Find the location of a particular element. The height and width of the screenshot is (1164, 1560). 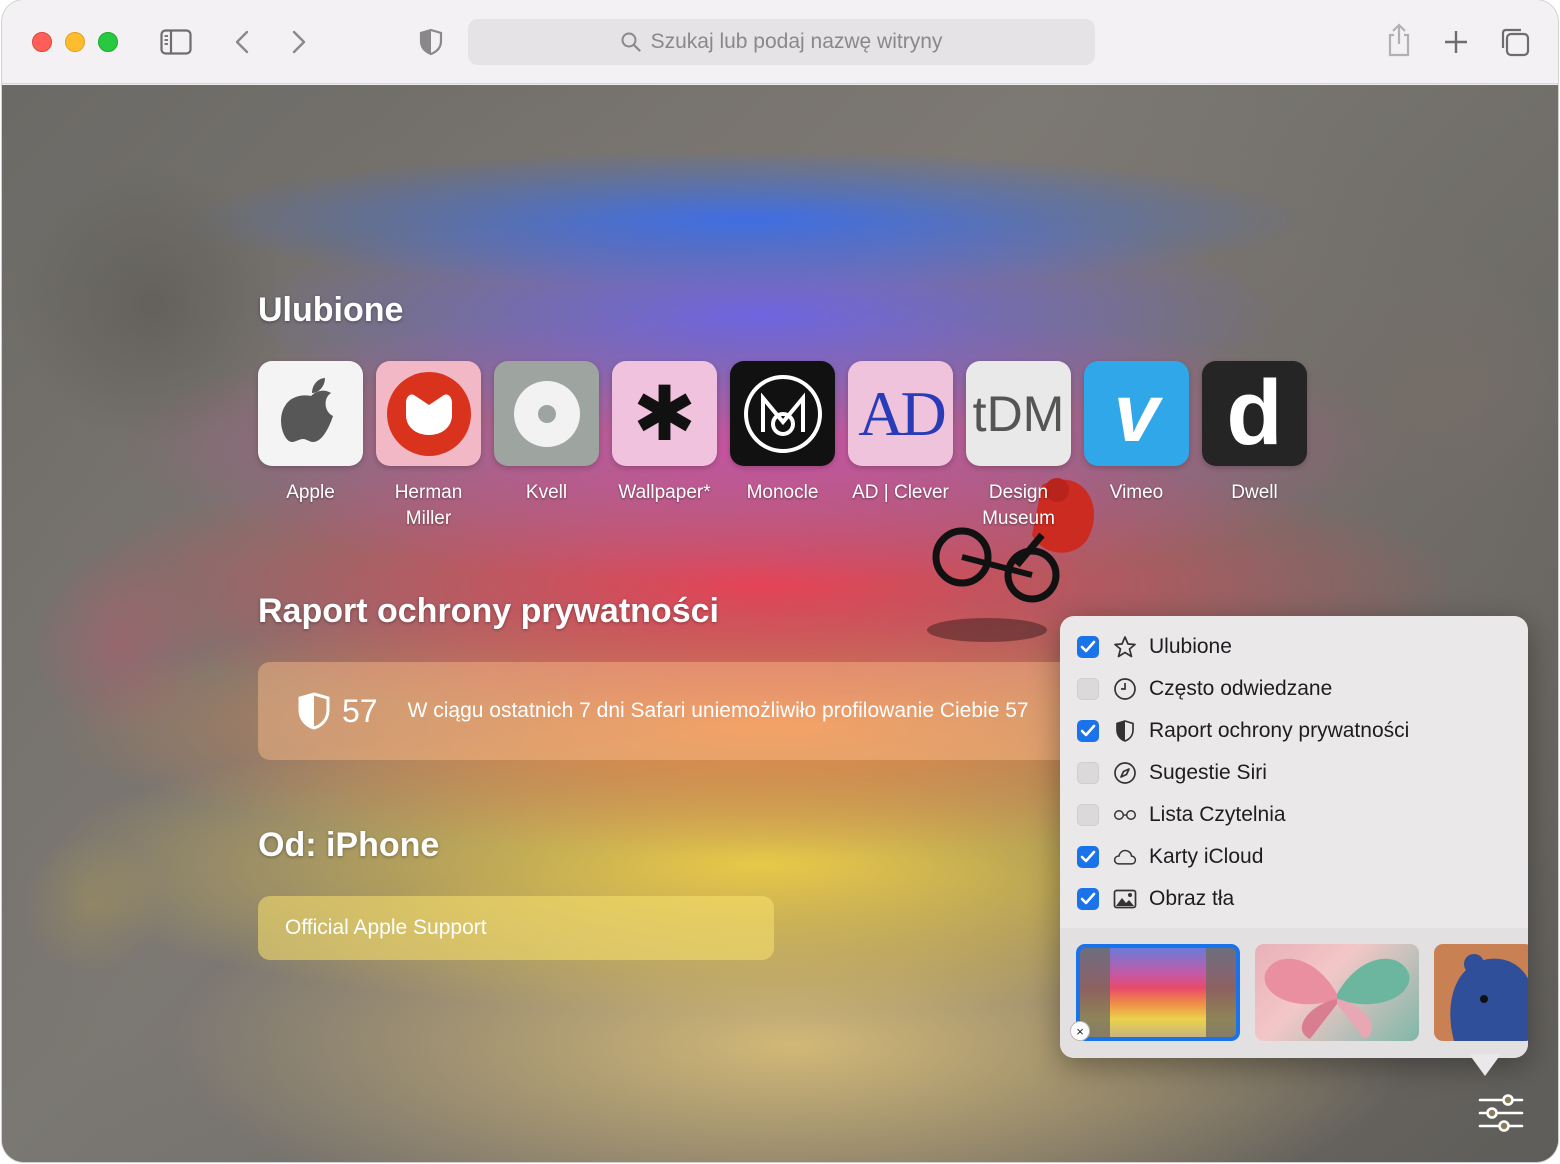

monocle-logo-icon is located at coordinates (782, 413).